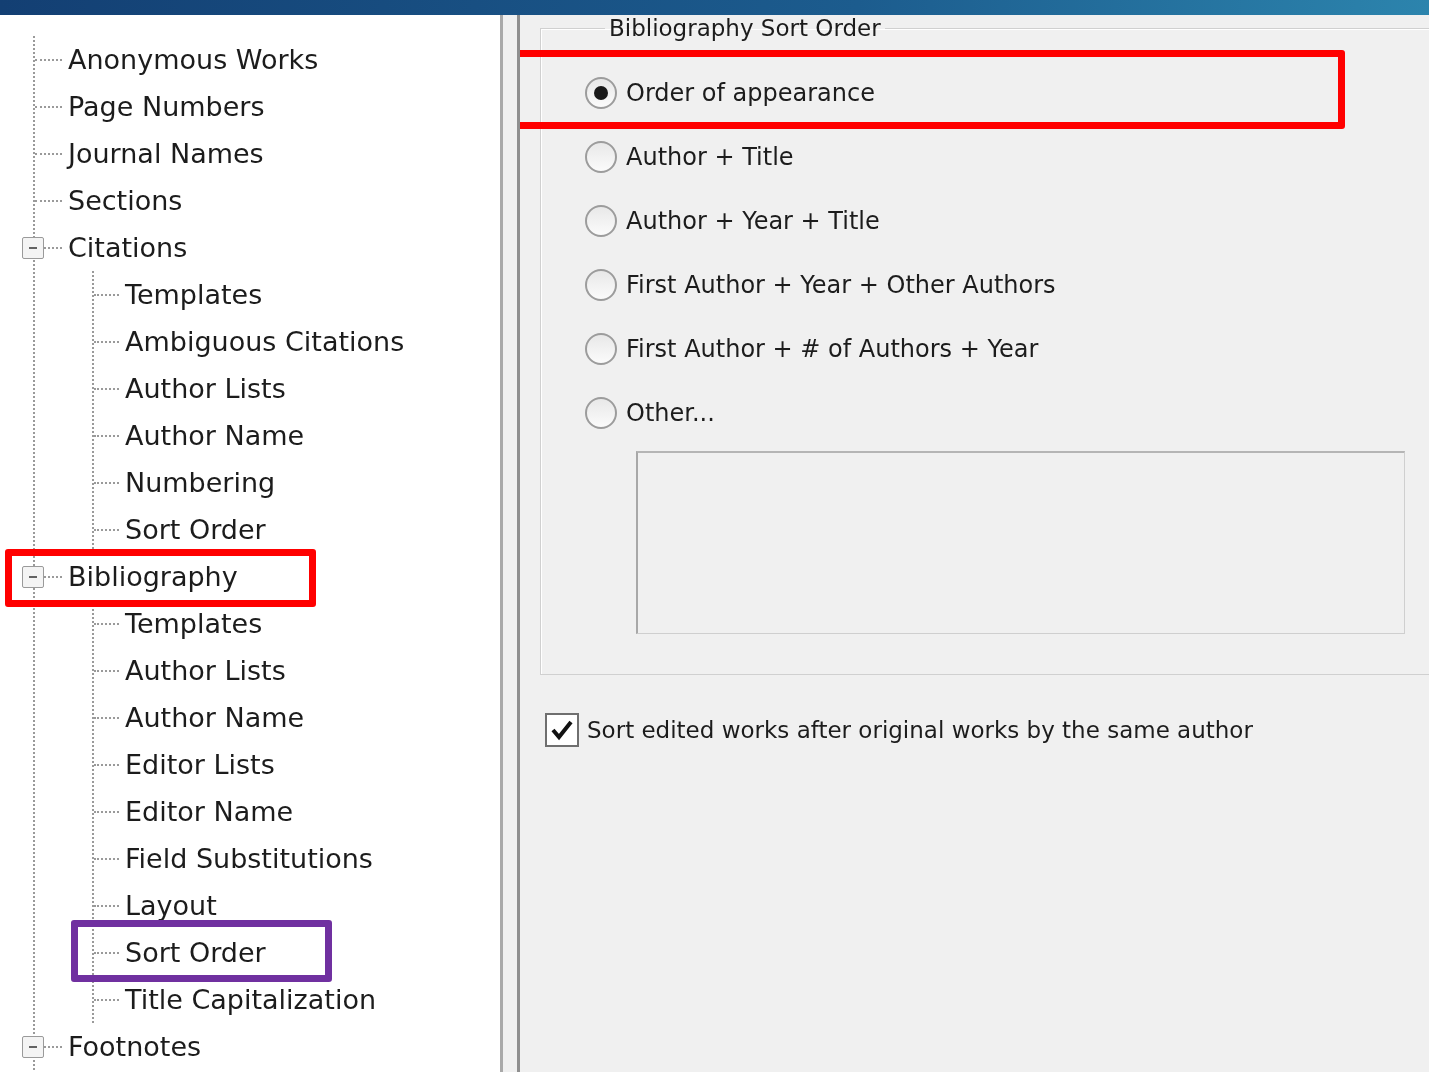  I want to click on tree-item: Title Capitalization, so click(251, 999).